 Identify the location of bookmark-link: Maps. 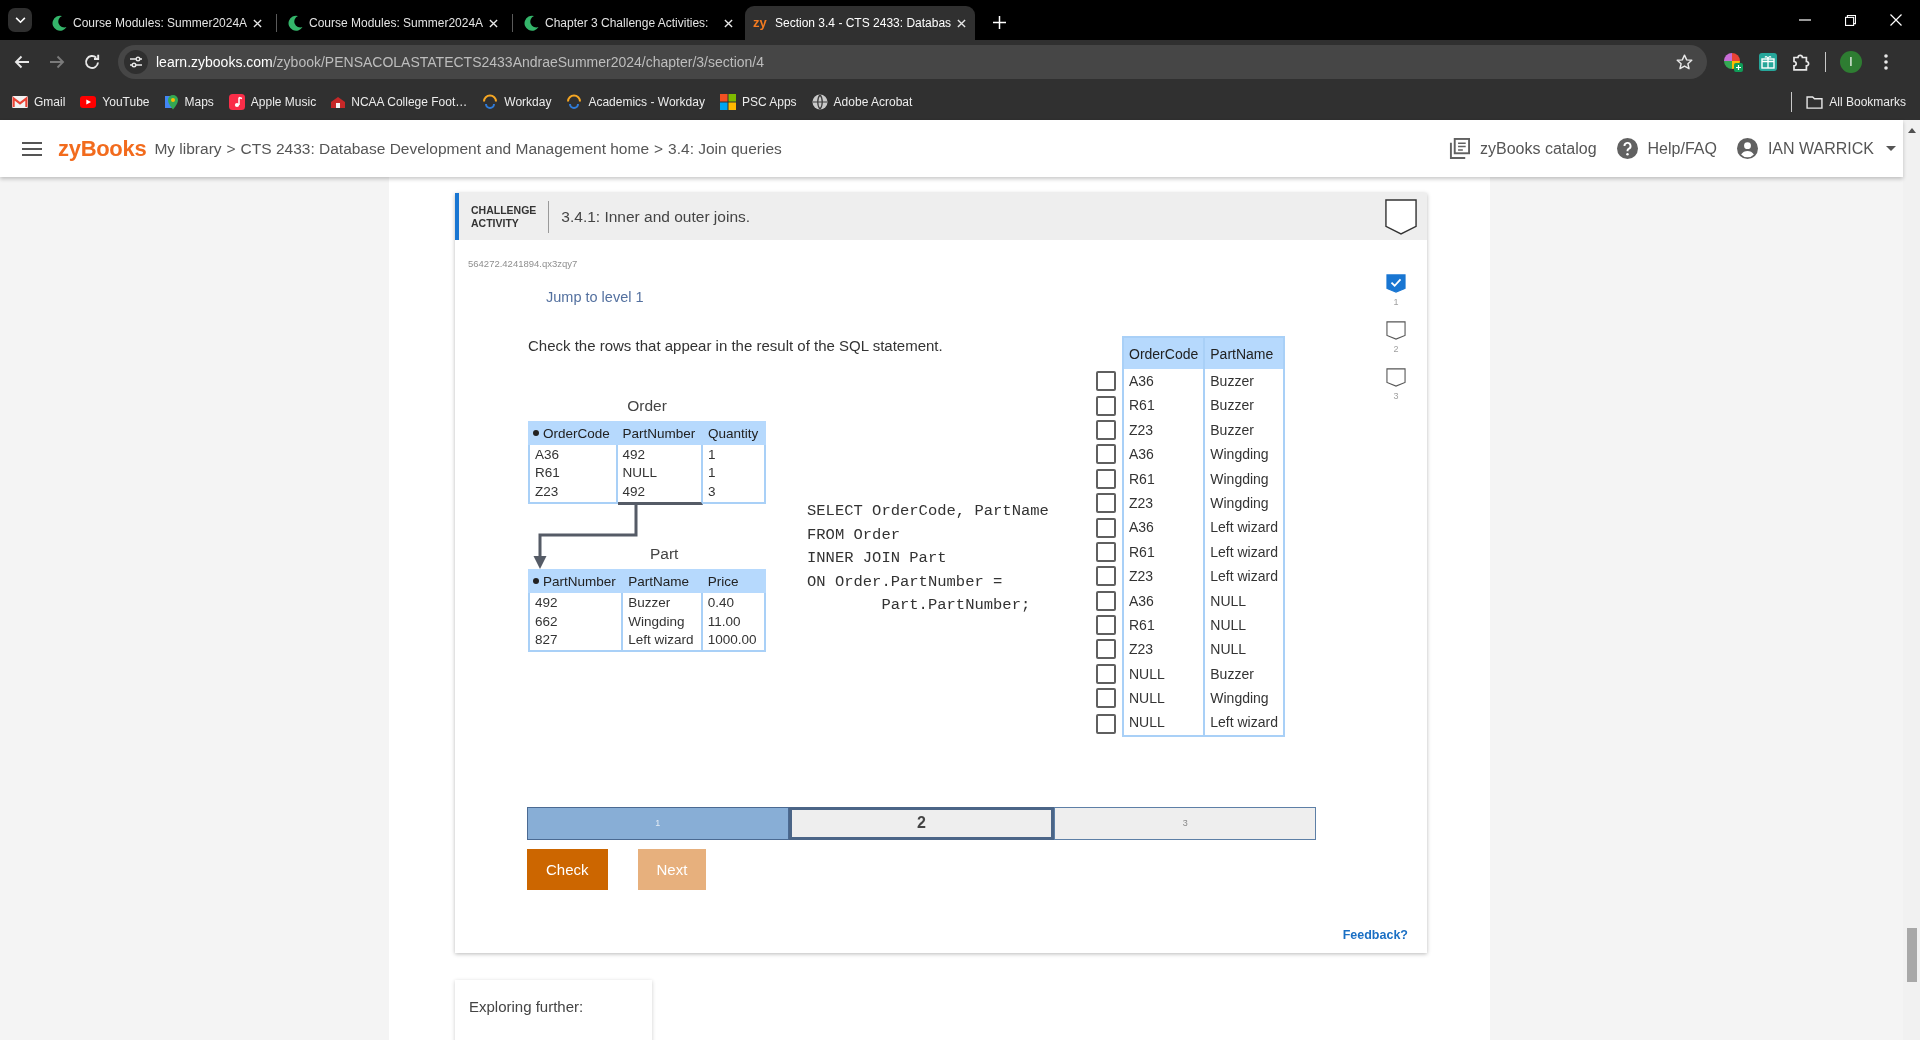
(189, 102).